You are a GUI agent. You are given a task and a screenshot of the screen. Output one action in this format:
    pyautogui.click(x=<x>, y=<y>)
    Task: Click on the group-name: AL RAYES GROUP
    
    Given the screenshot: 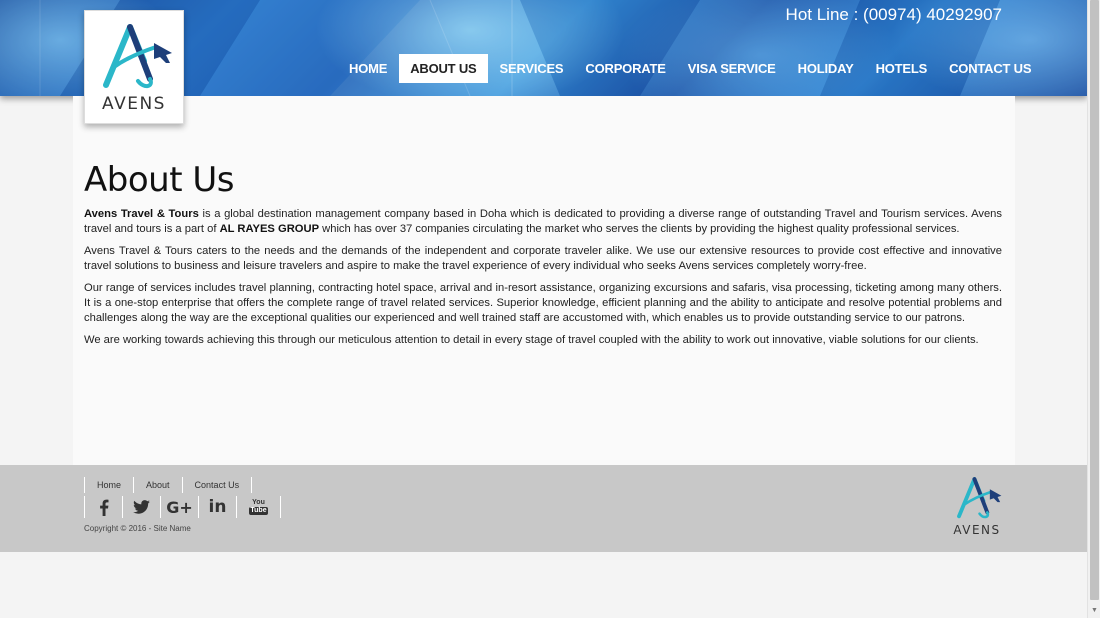 What is the action you would take?
    pyautogui.click(x=269, y=228)
    